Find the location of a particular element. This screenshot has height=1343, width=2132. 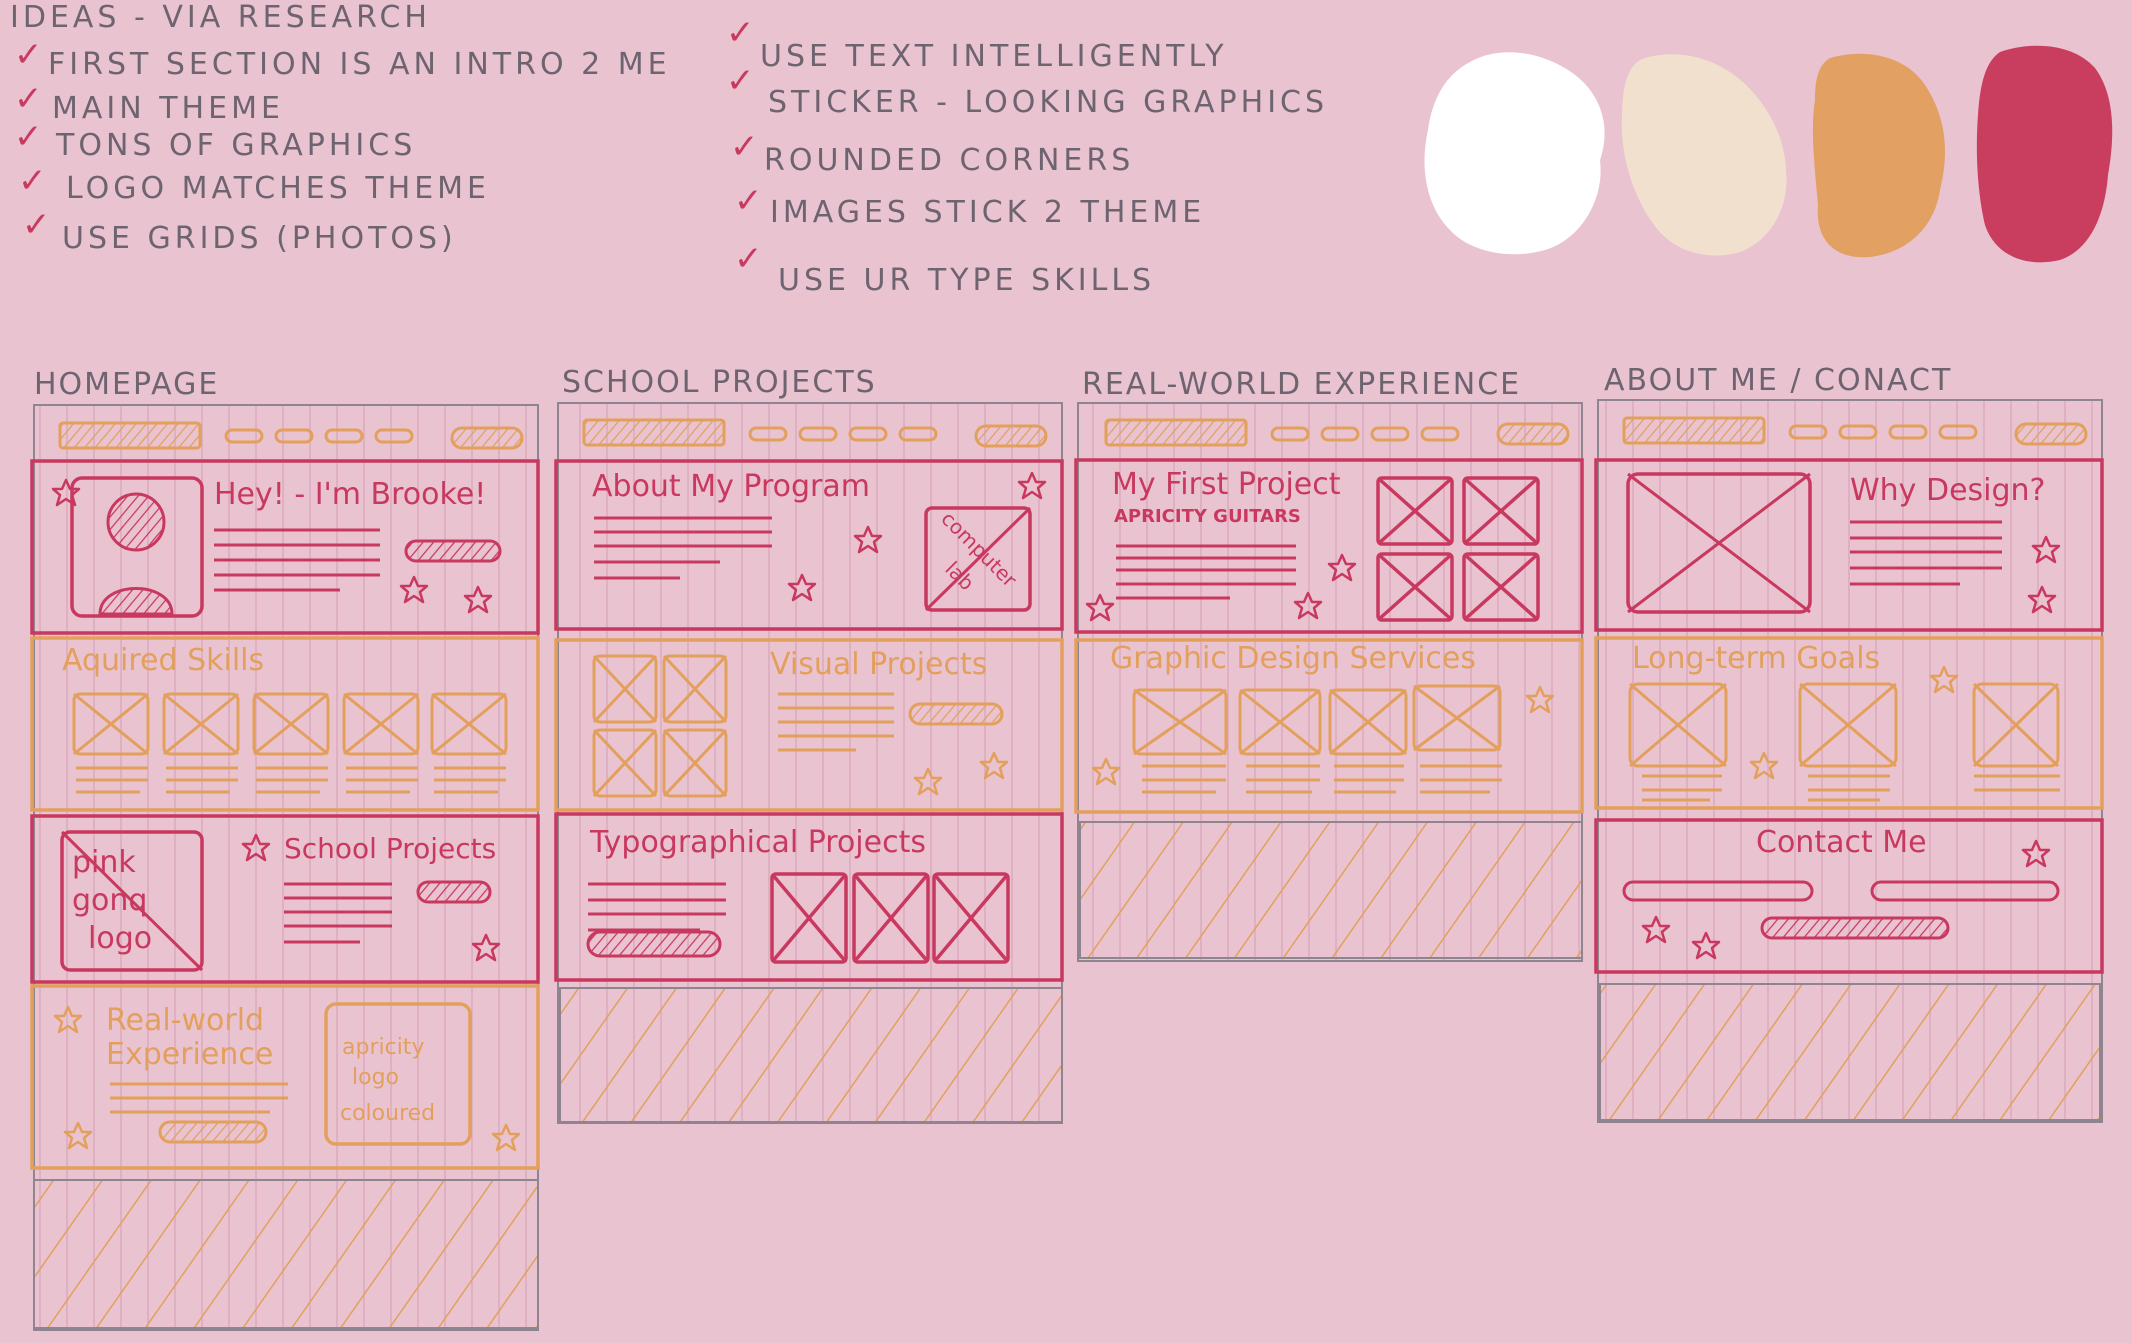

logo-label: gonq is located at coordinates (109, 900).